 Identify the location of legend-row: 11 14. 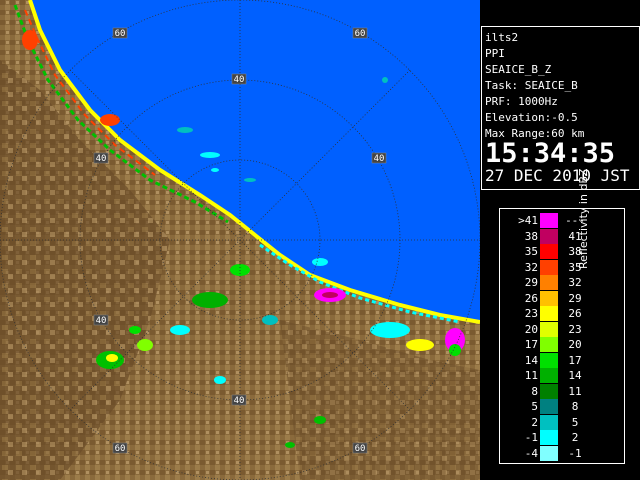
(562, 376).